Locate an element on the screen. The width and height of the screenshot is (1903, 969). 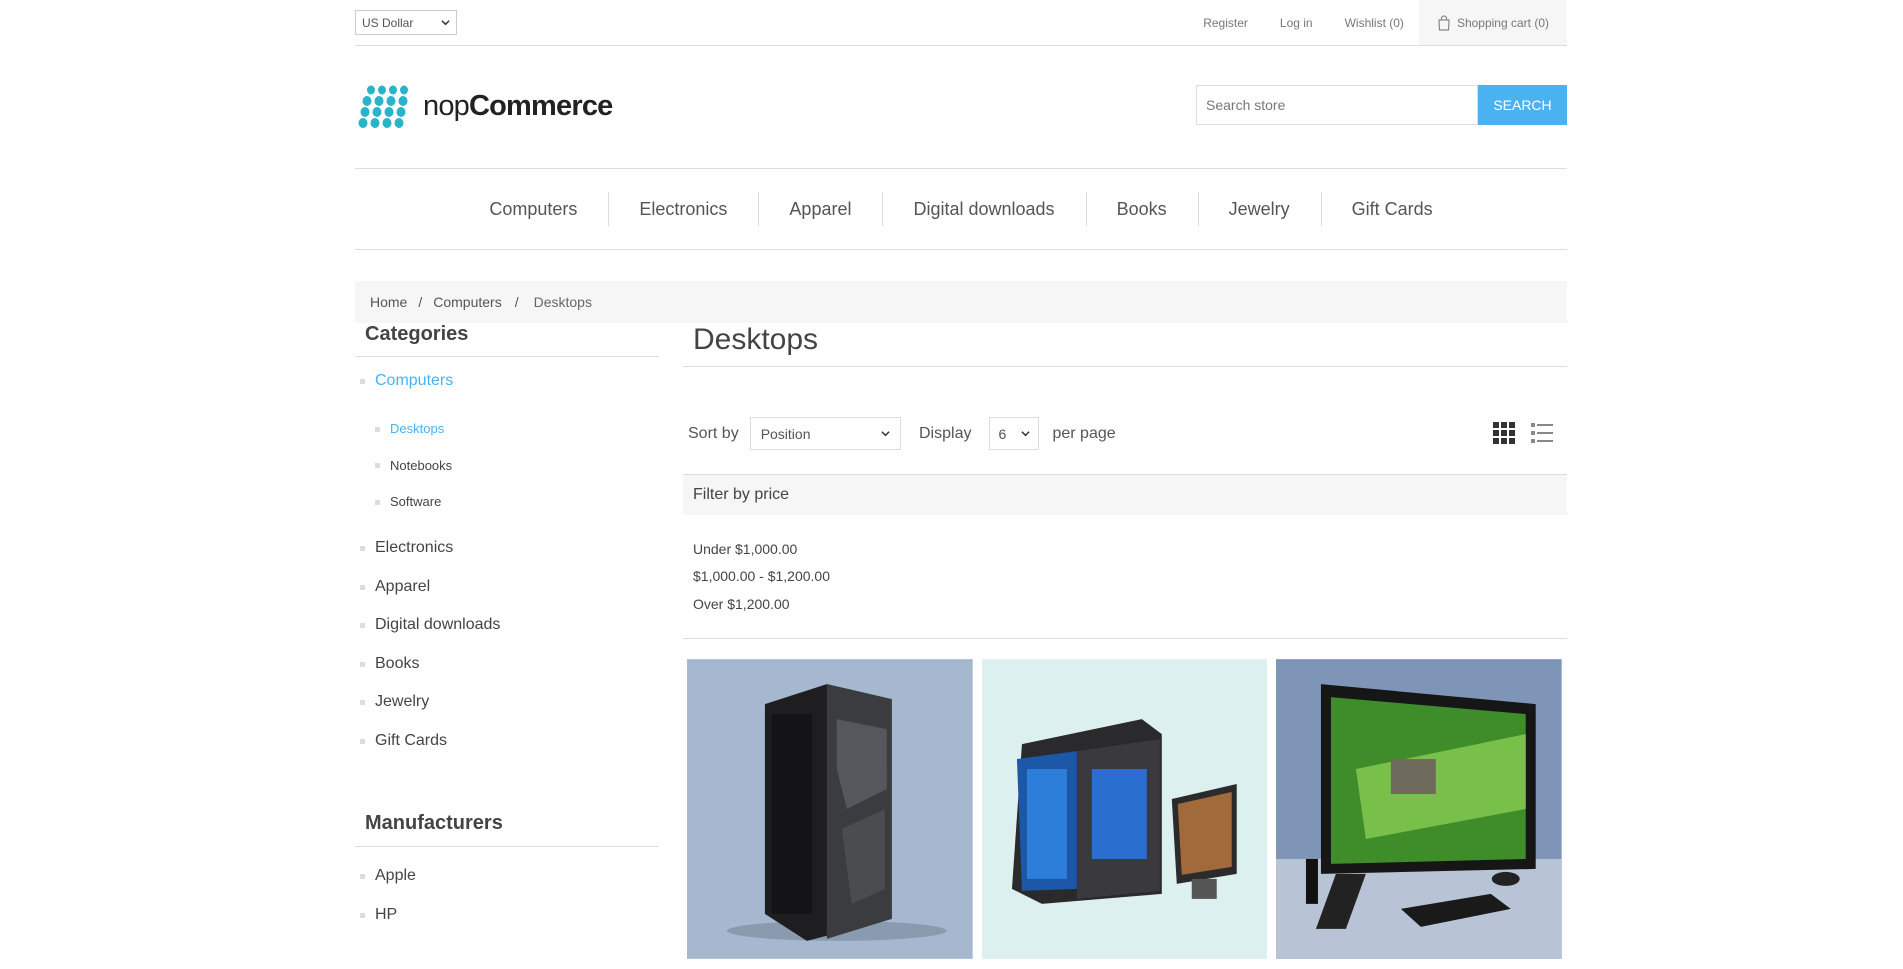
page-size-value: 6 is located at coordinates (1002, 433).